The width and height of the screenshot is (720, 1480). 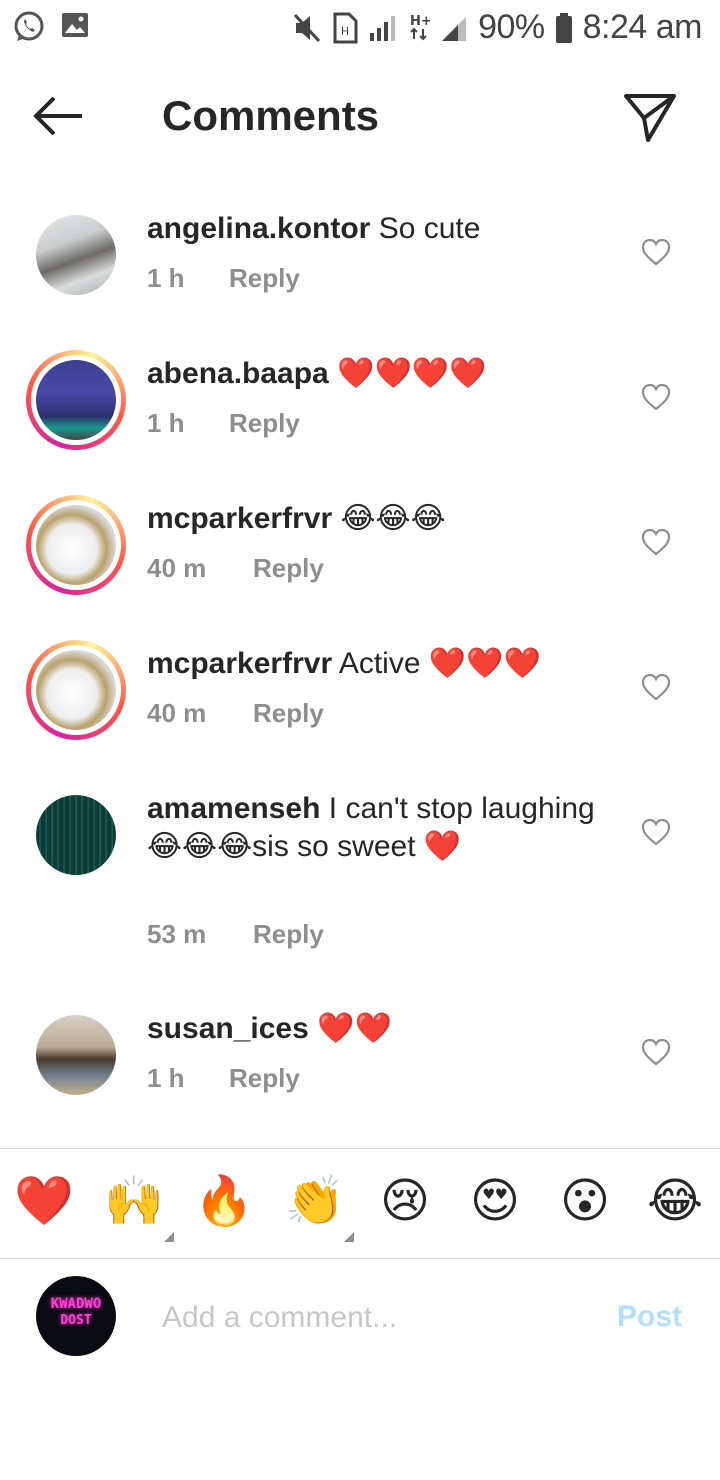 I want to click on post-button: Post, so click(x=649, y=1317).